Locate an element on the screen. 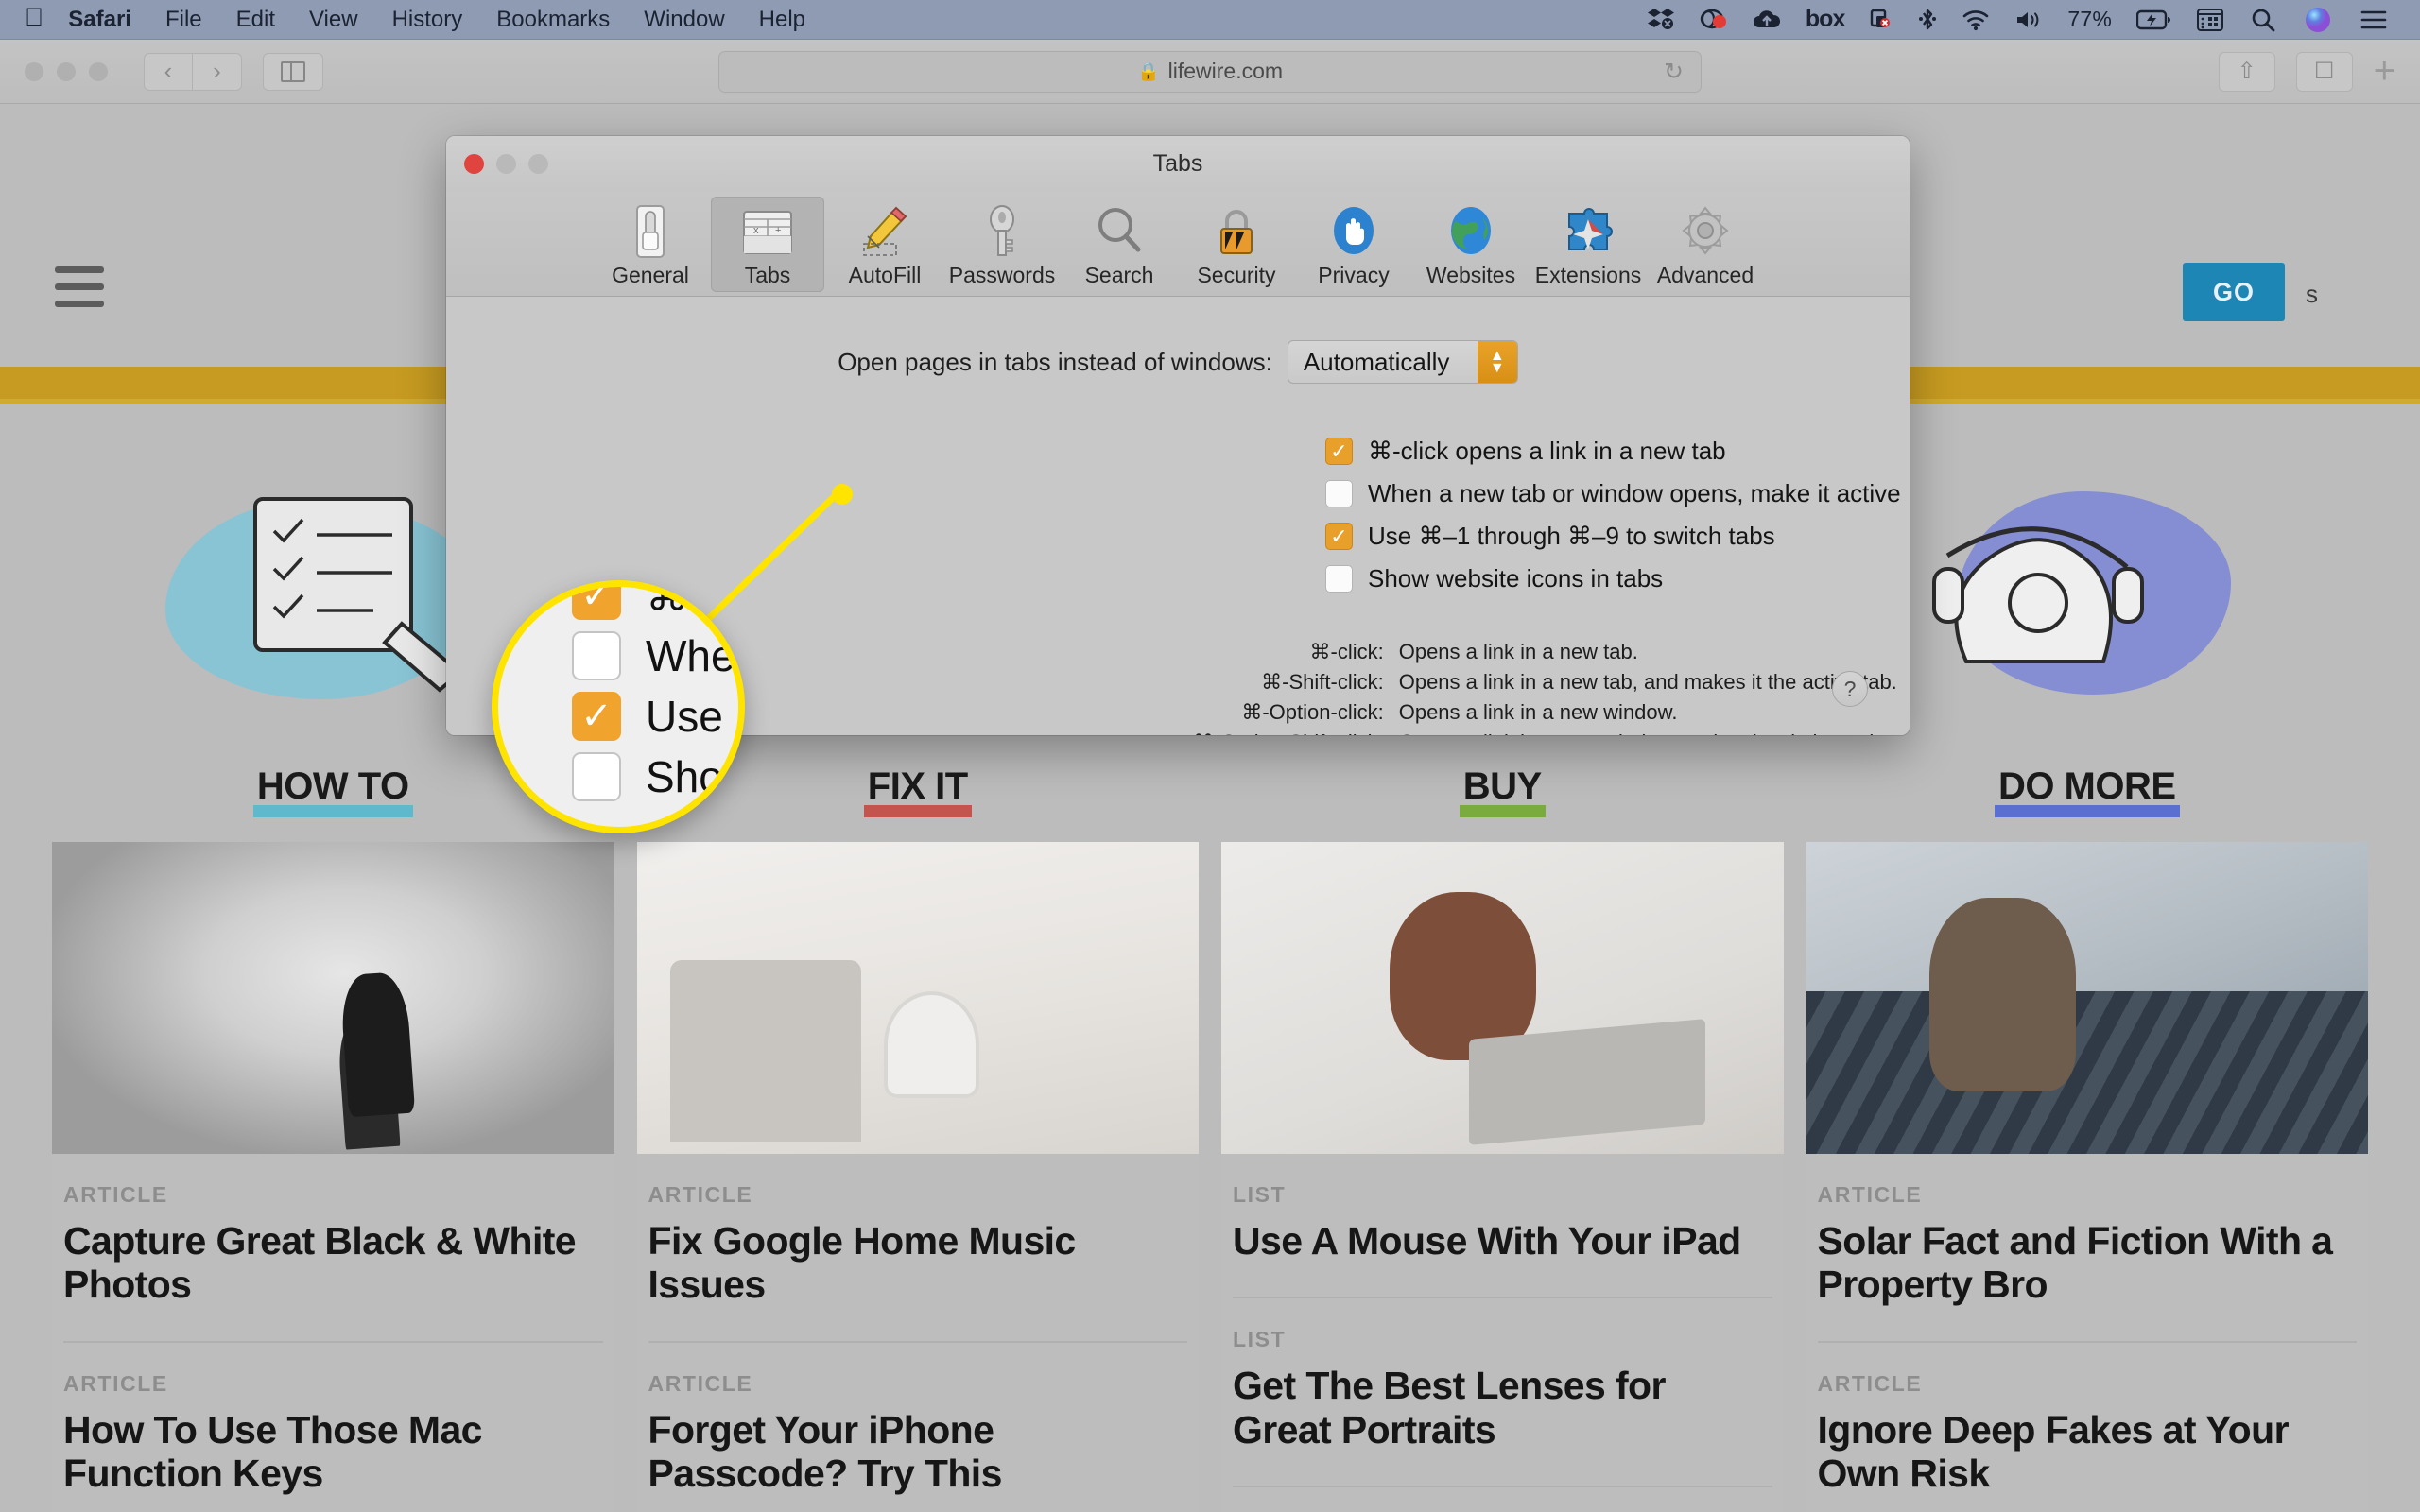  tab-search: Search is located at coordinates (1119, 244).